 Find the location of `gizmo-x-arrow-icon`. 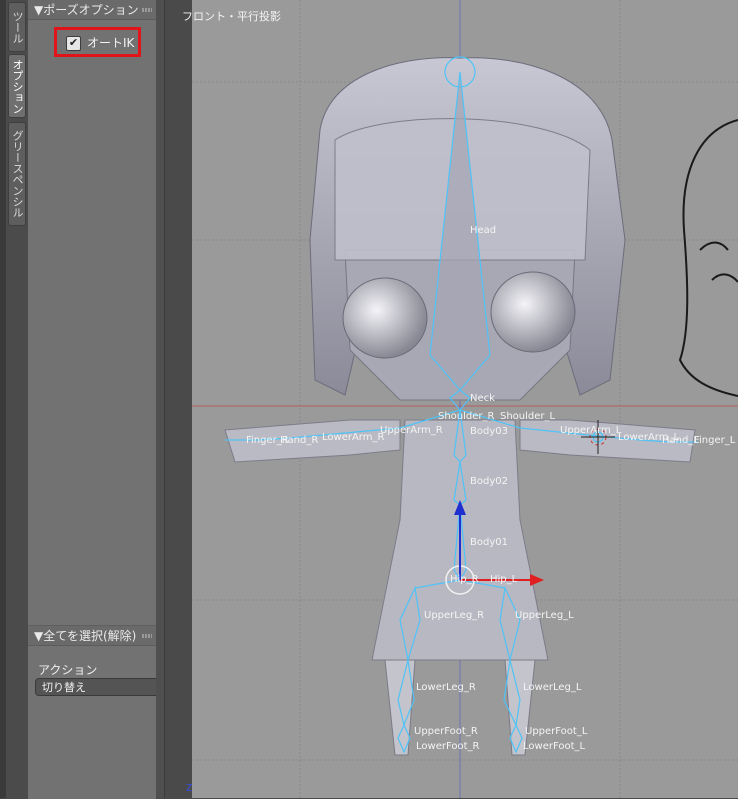

gizmo-x-arrow-icon is located at coordinates (537, 580).